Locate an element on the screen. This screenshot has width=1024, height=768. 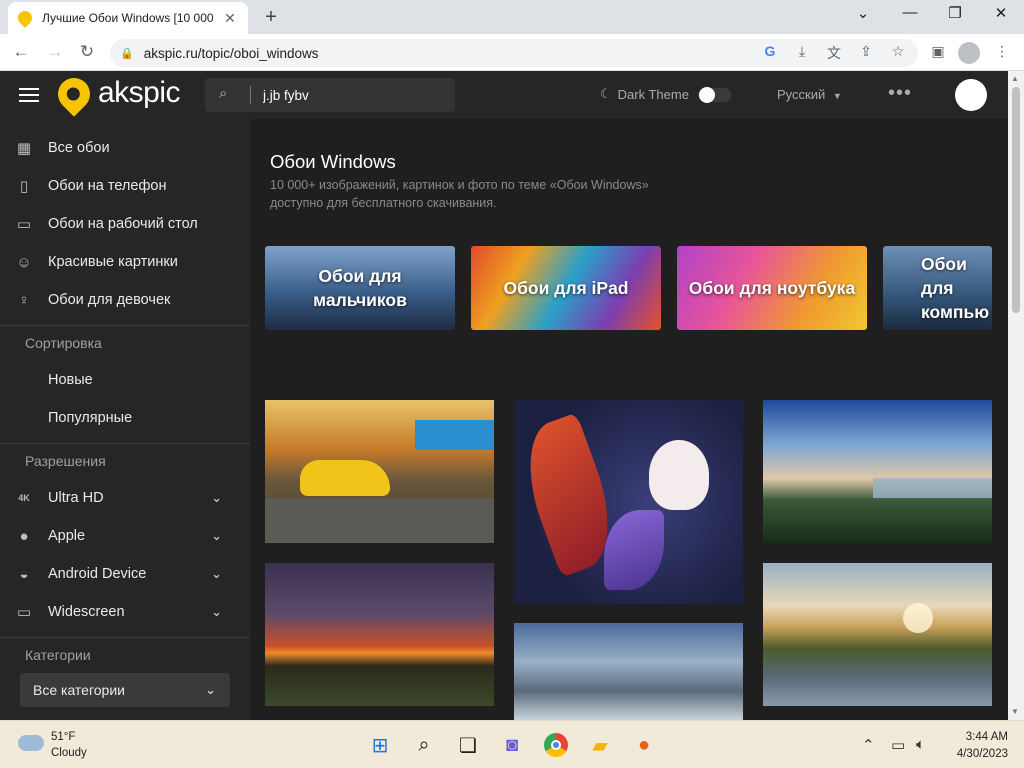
road-shape is located at coordinates (379, 520).